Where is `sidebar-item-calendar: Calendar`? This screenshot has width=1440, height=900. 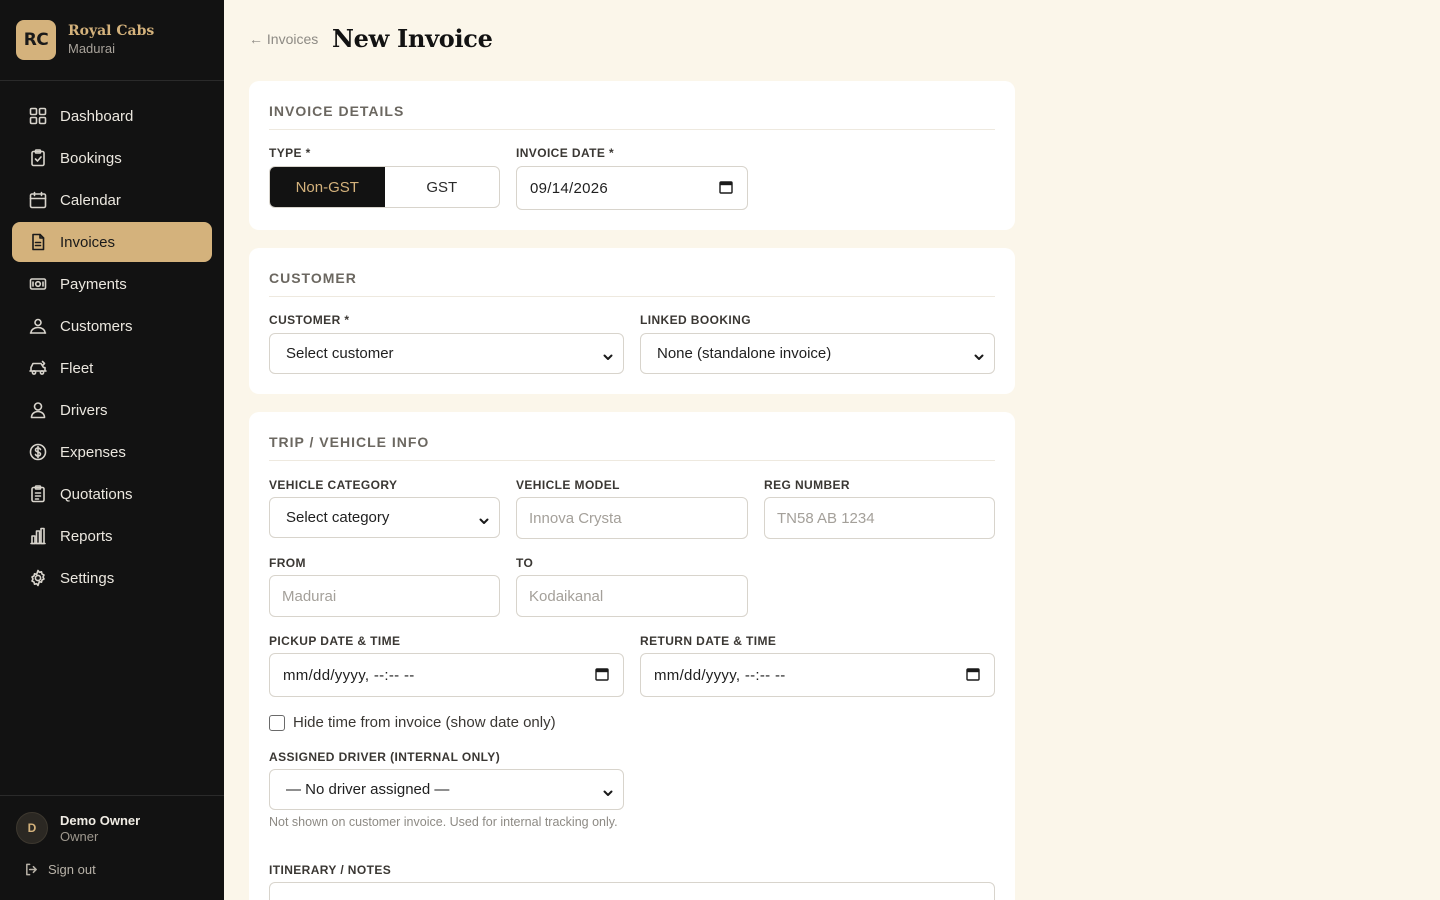 sidebar-item-calendar: Calendar is located at coordinates (112, 200).